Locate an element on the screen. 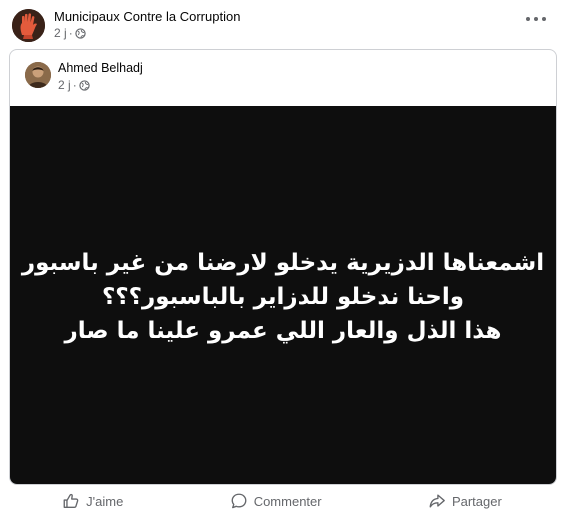 The height and width of the screenshot is (525, 564). share-button: Partager is located at coordinates (465, 501).